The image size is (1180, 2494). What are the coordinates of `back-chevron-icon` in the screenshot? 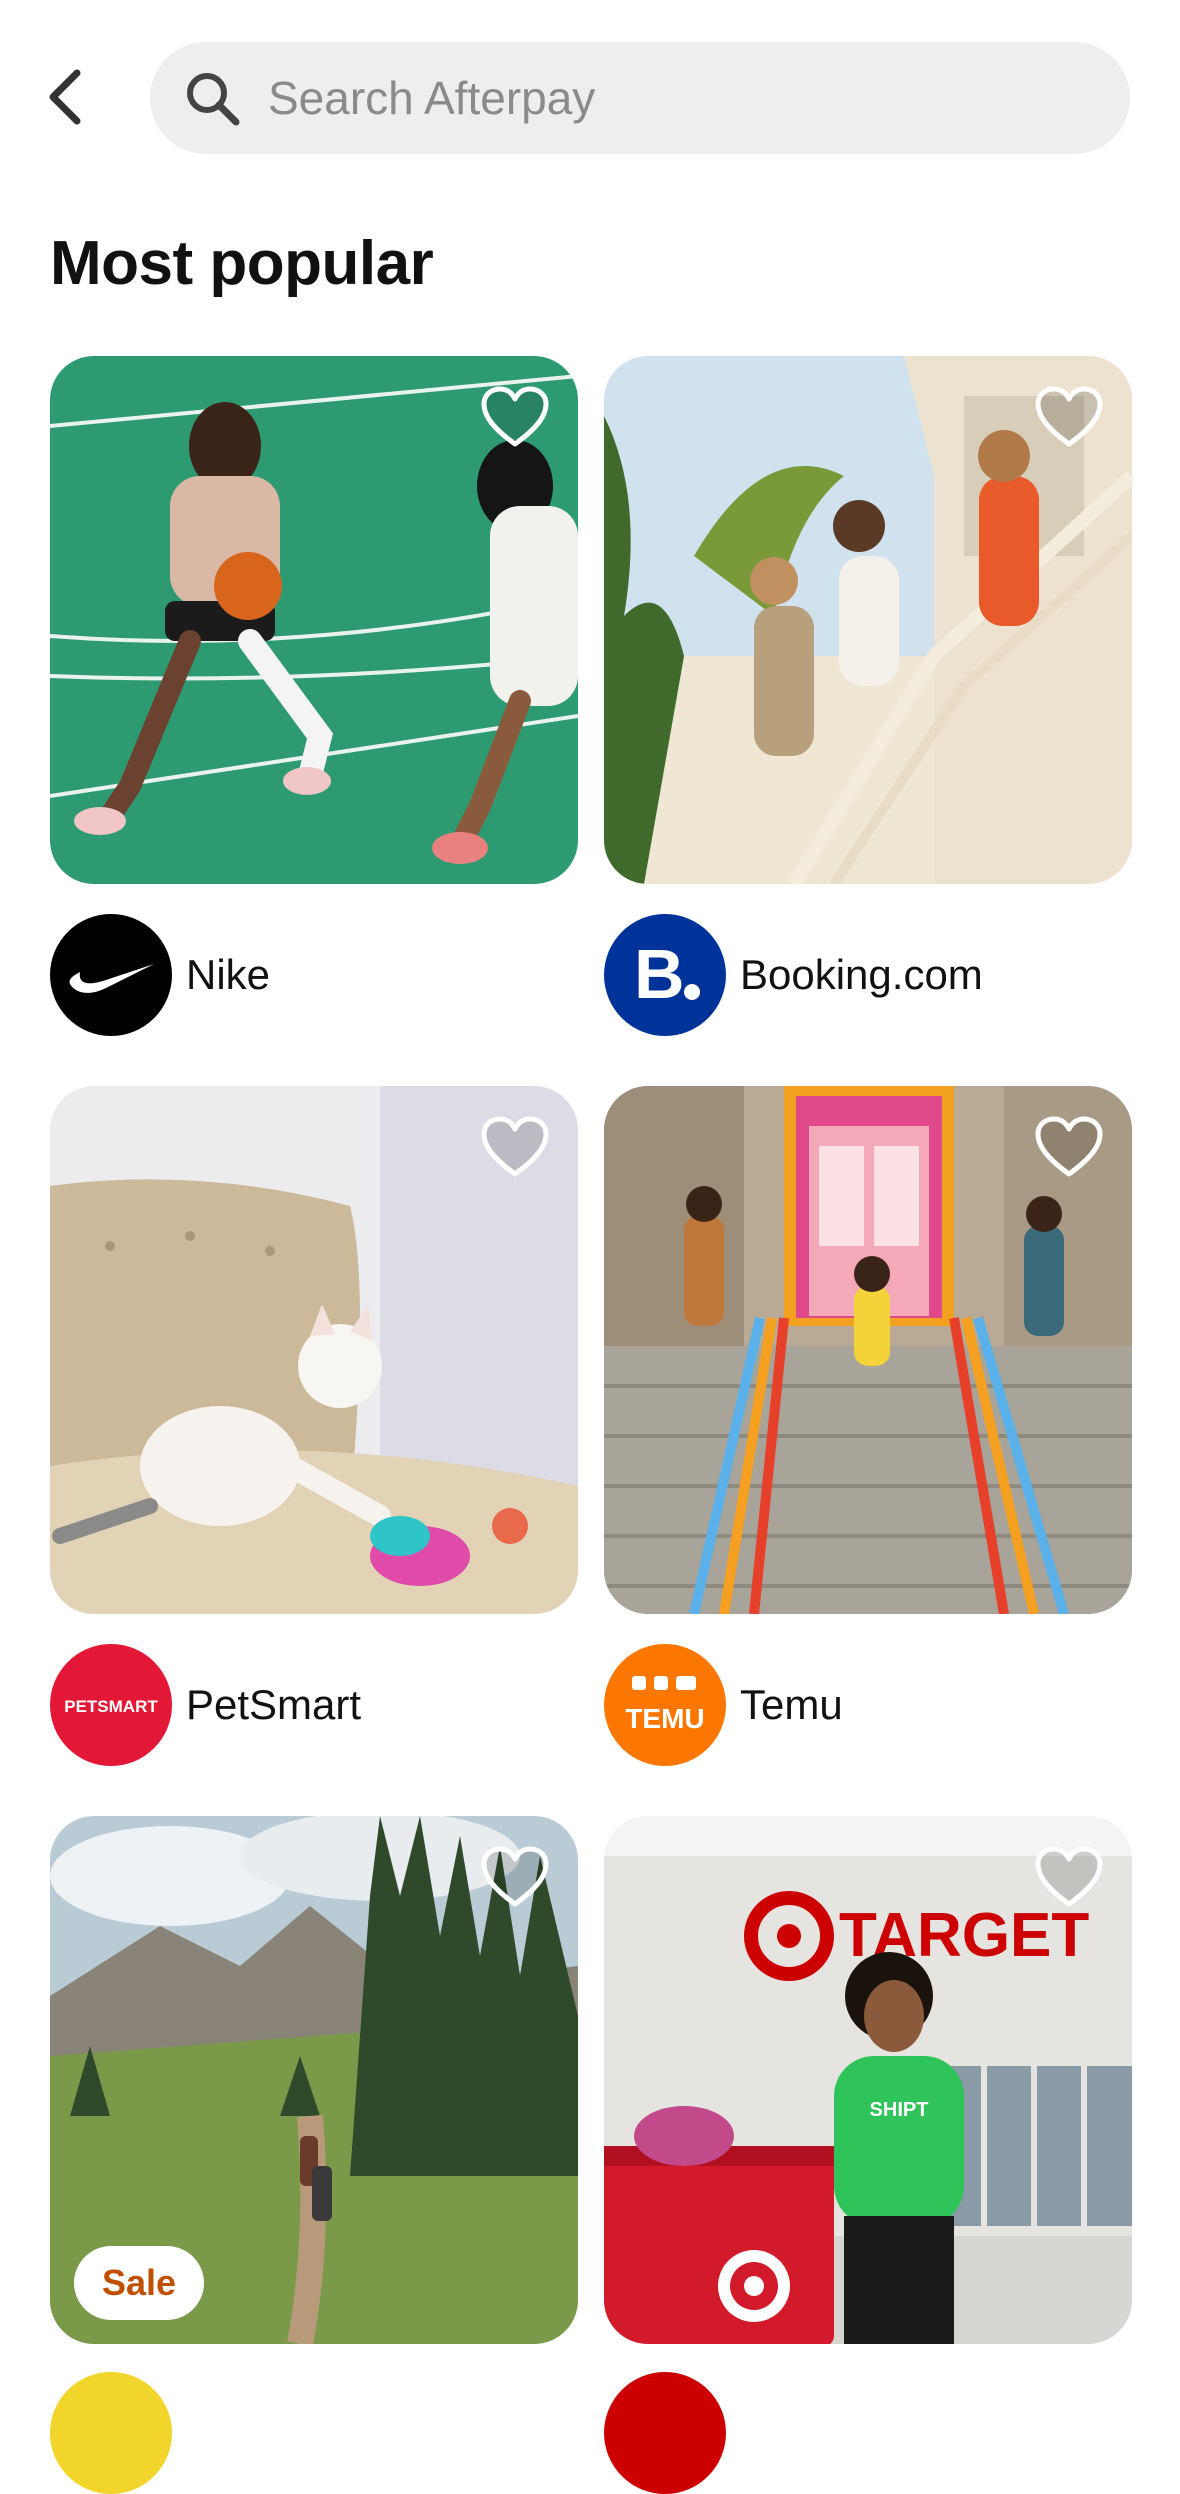 It's located at (65, 97).